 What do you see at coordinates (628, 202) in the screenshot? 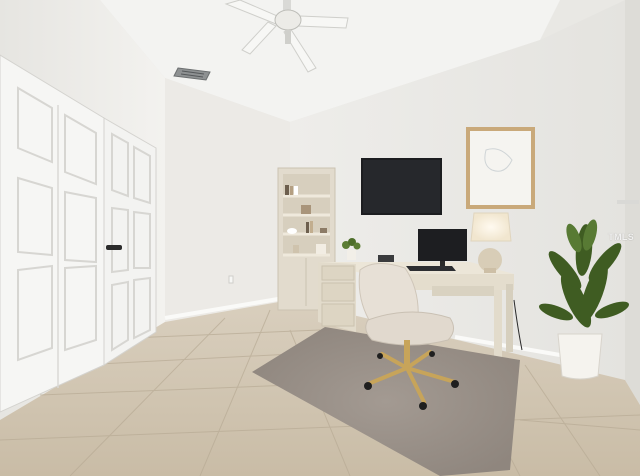
I see `wall-hook` at bounding box center [628, 202].